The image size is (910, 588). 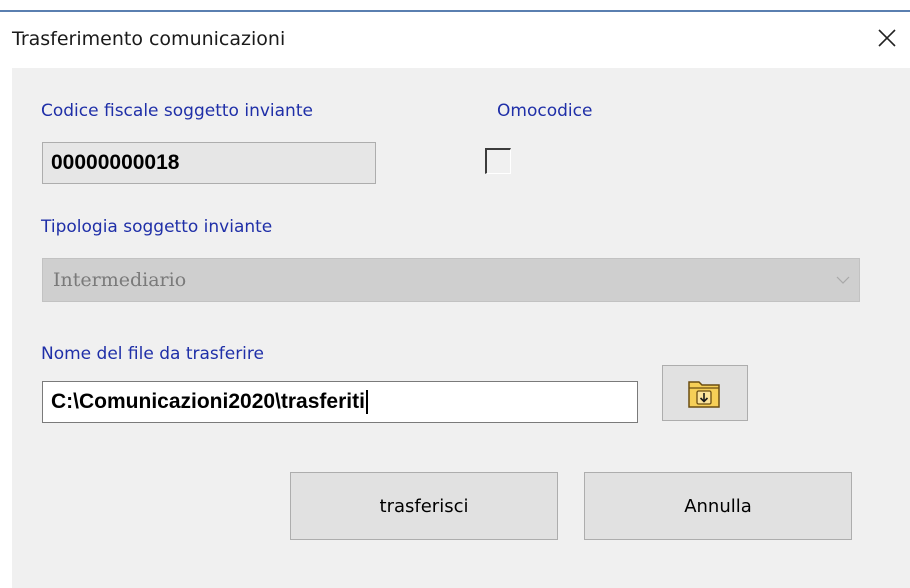 I want to click on nome-file-label: Nome del file da trasferire, so click(x=152, y=354).